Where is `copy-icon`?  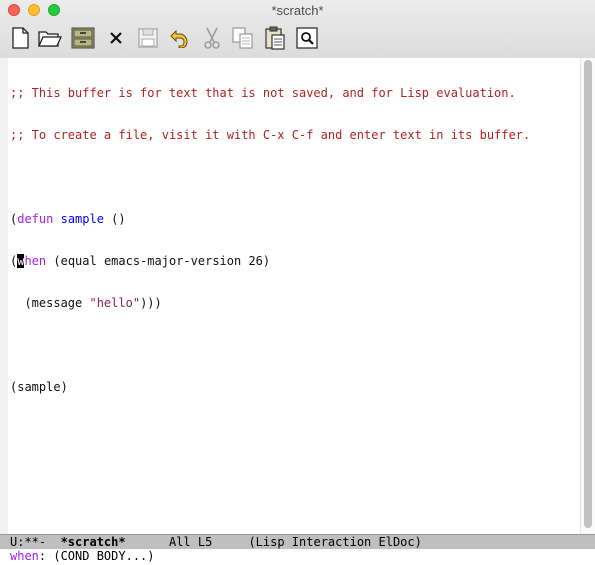
copy-icon is located at coordinates (242, 38).